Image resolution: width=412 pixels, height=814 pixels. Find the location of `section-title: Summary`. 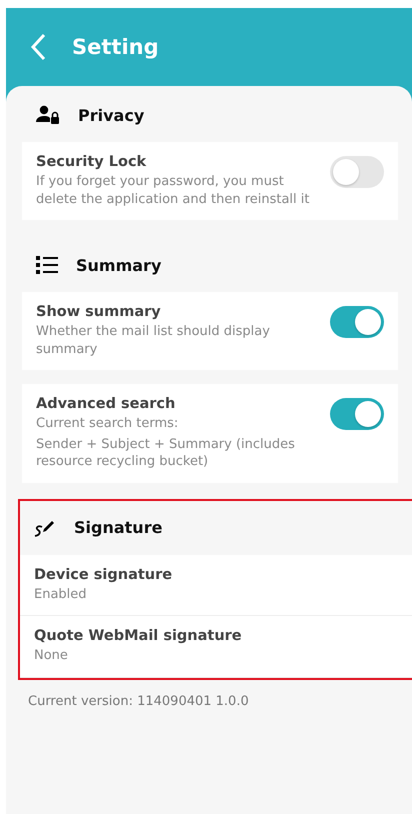

section-title: Summary is located at coordinates (119, 265).